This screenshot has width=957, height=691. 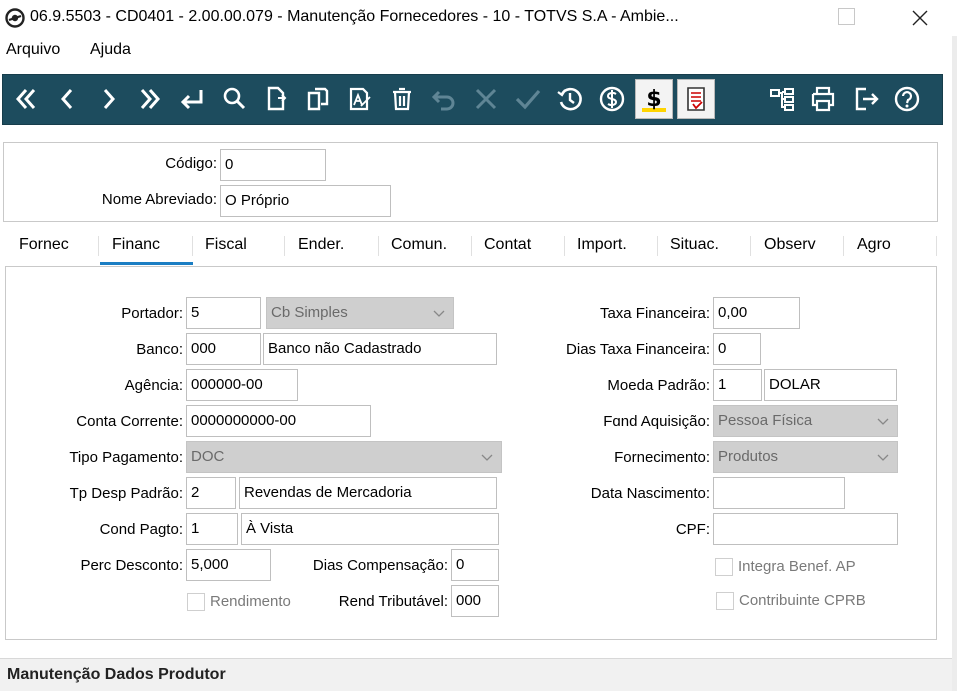 What do you see at coordinates (724, 567) in the screenshot?
I see `integra-benef-checkbox` at bounding box center [724, 567].